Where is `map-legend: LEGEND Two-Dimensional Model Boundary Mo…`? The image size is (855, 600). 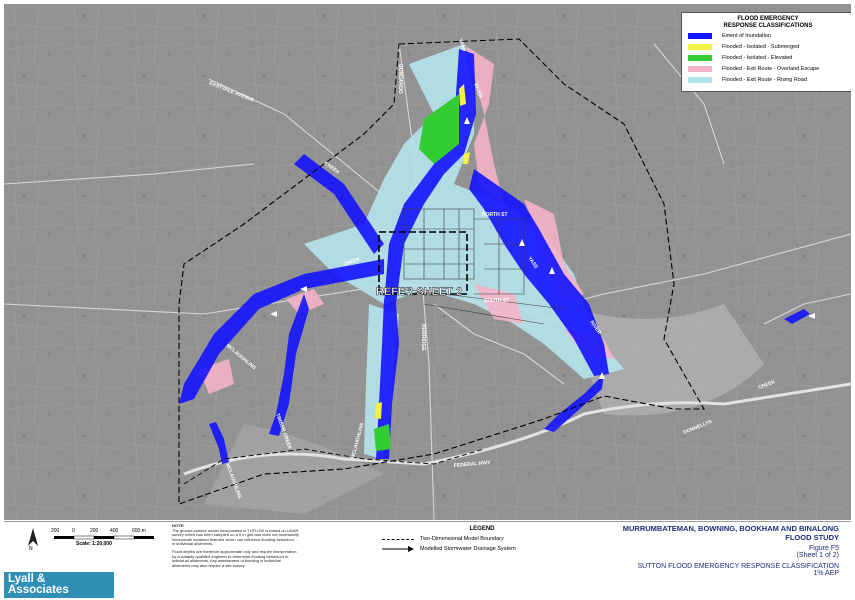 map-legend: LEGEND Two-Dimensional Model Boundary Mo… is located at coordinates (482, 539).